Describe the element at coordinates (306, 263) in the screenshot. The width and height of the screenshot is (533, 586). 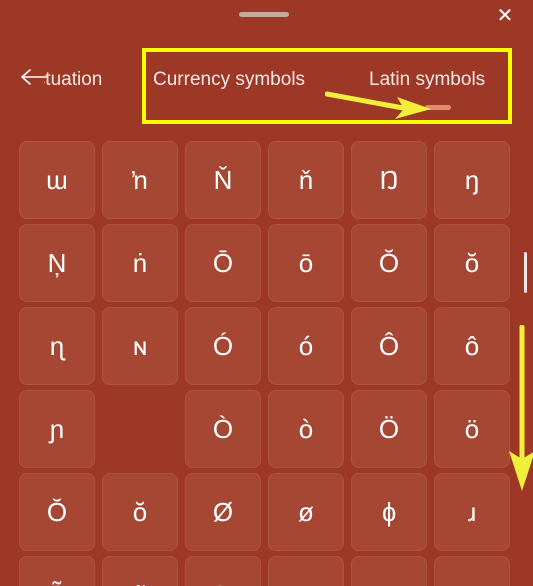
I see `key-latin-small-o-macron: ō` at that location.